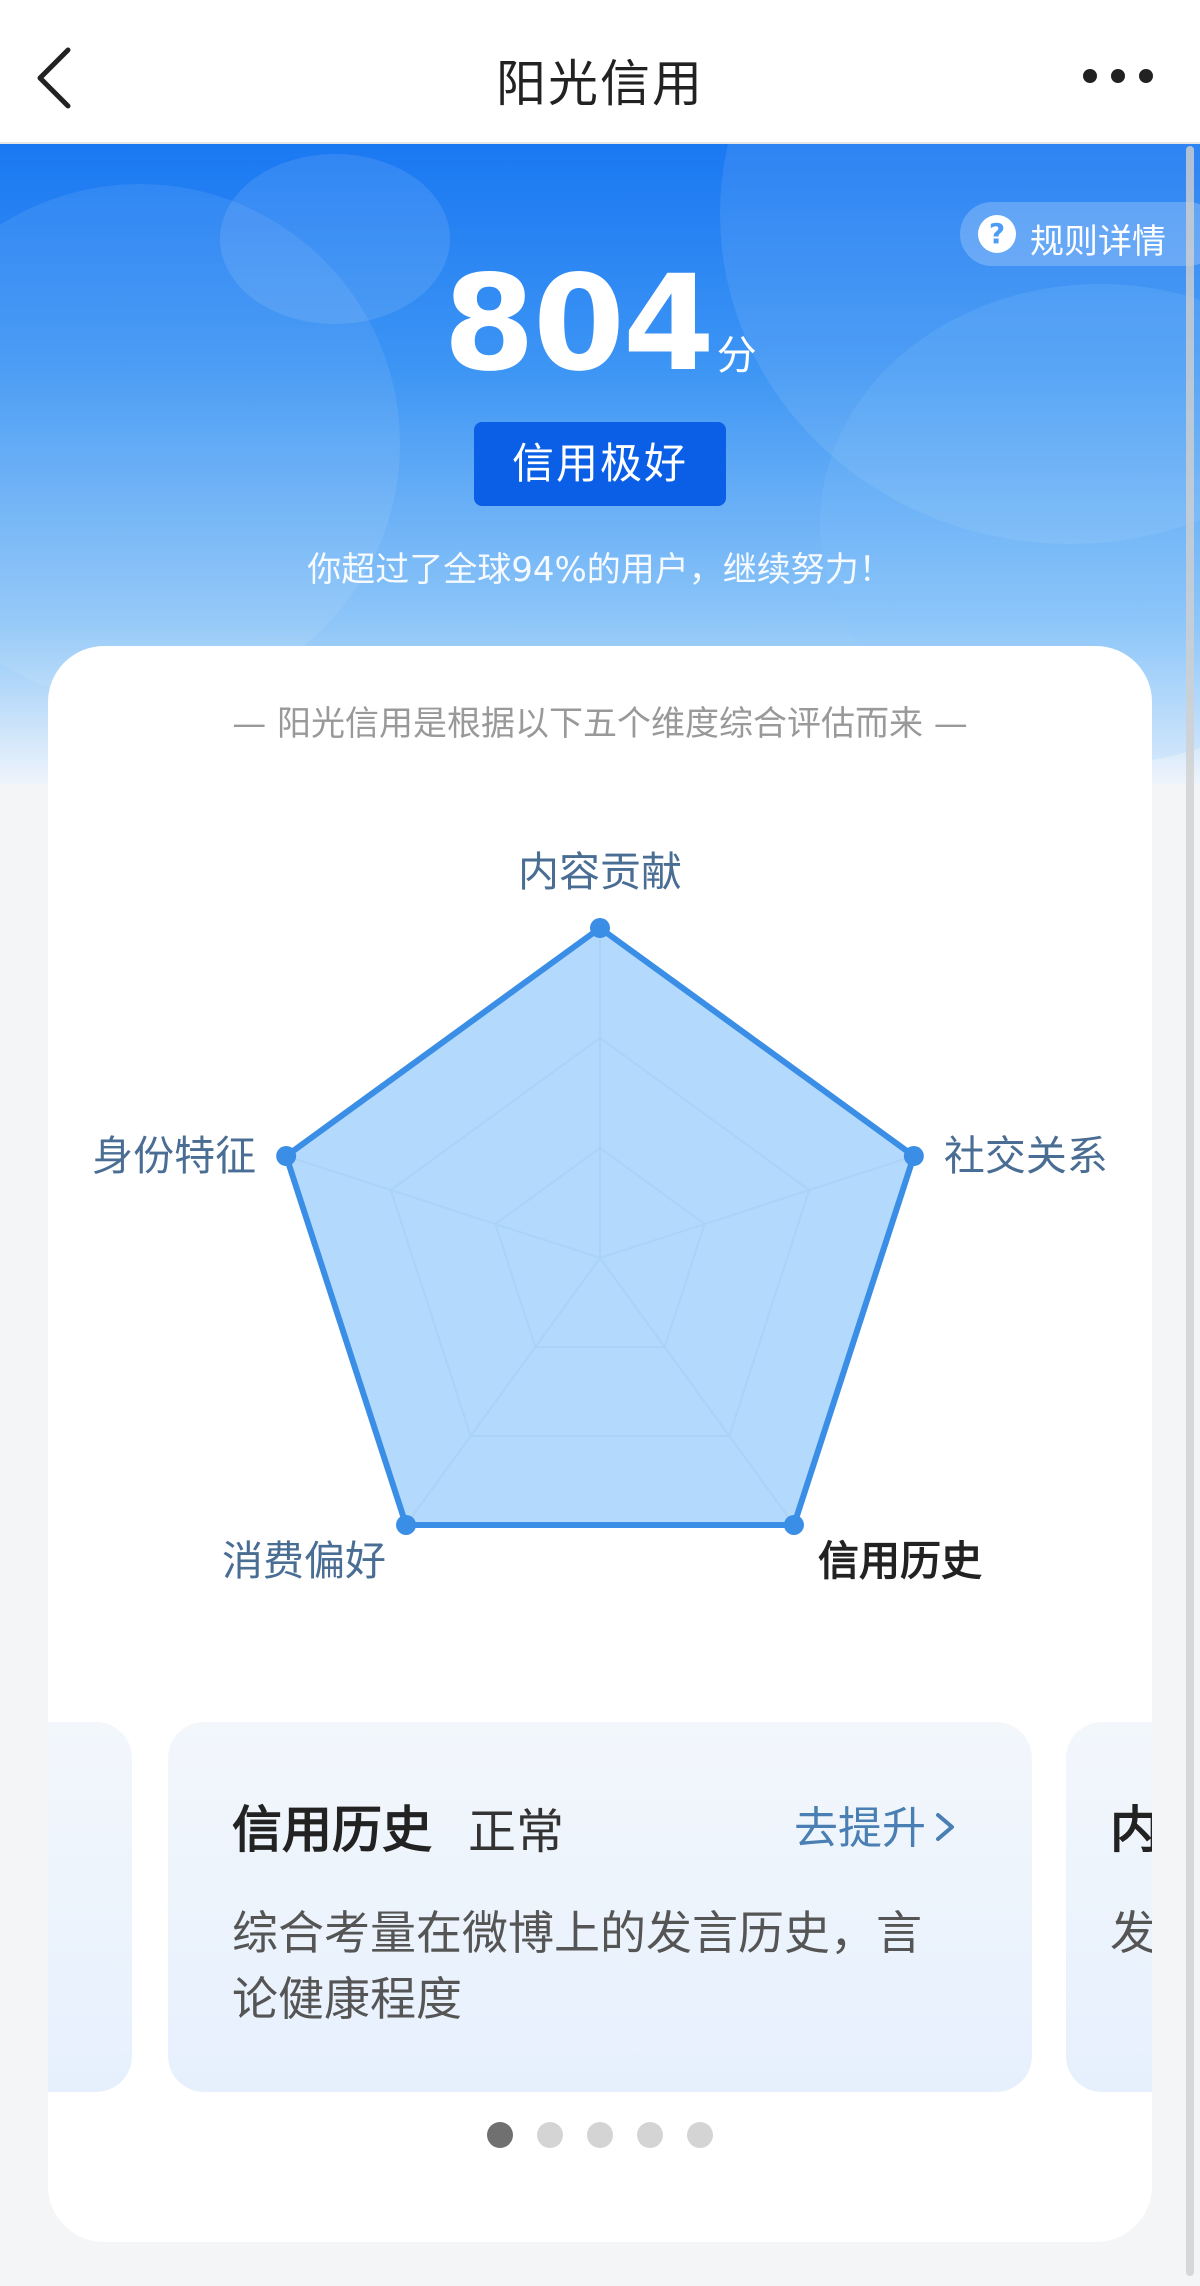  Describe the element at coordinates (174, 1156) in the screenshot. I see `axis-label-identity: 身份特征` at that location.